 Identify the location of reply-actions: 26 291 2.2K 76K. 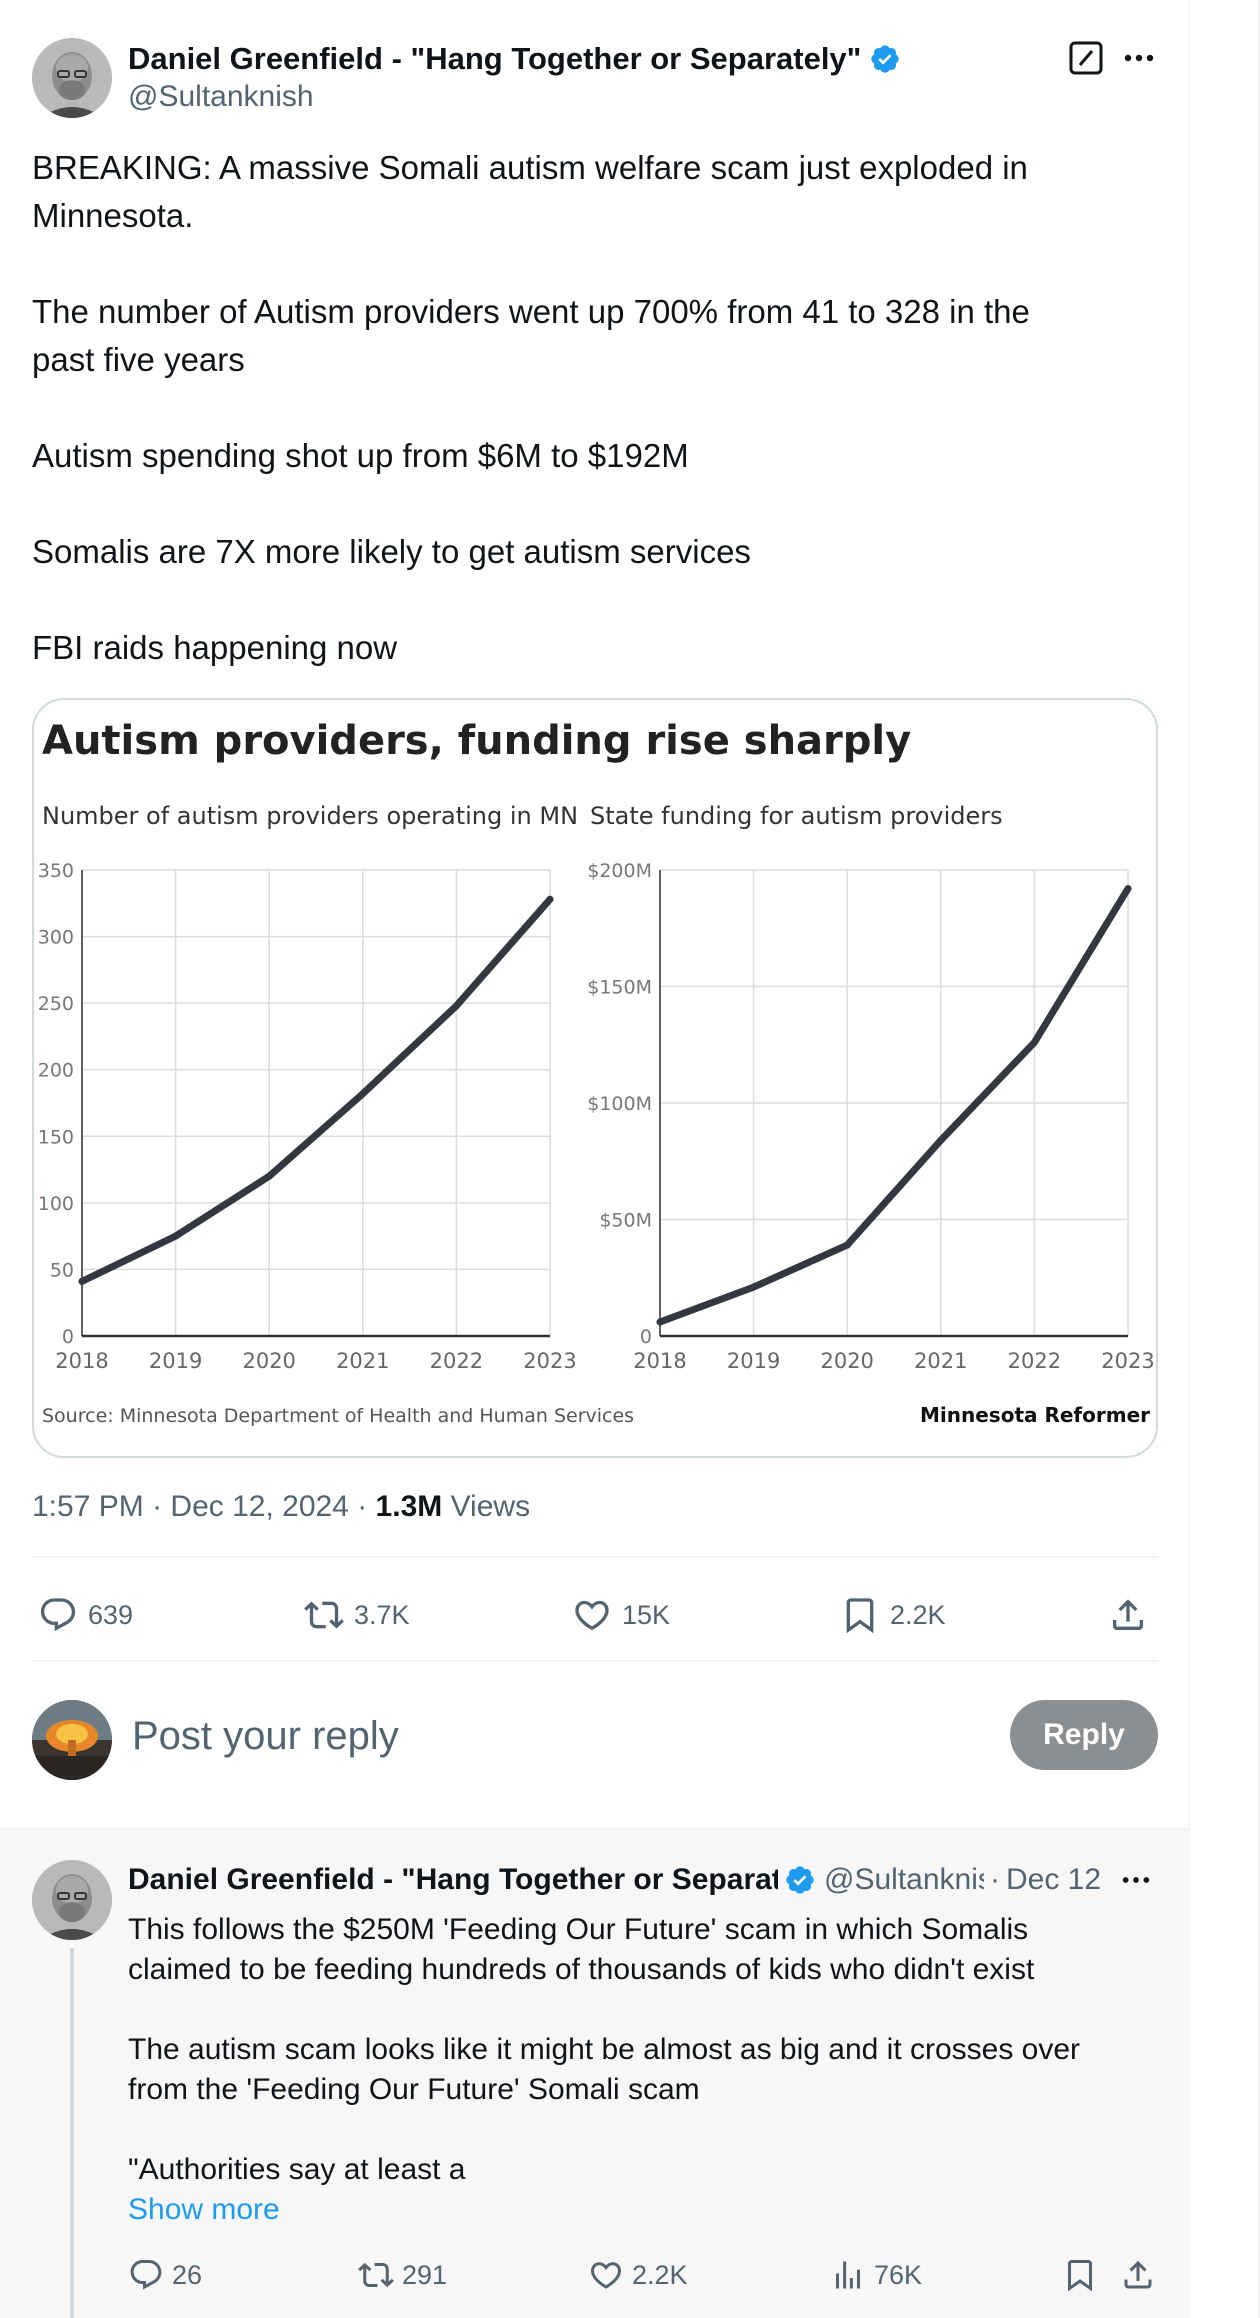
(643, 2275).